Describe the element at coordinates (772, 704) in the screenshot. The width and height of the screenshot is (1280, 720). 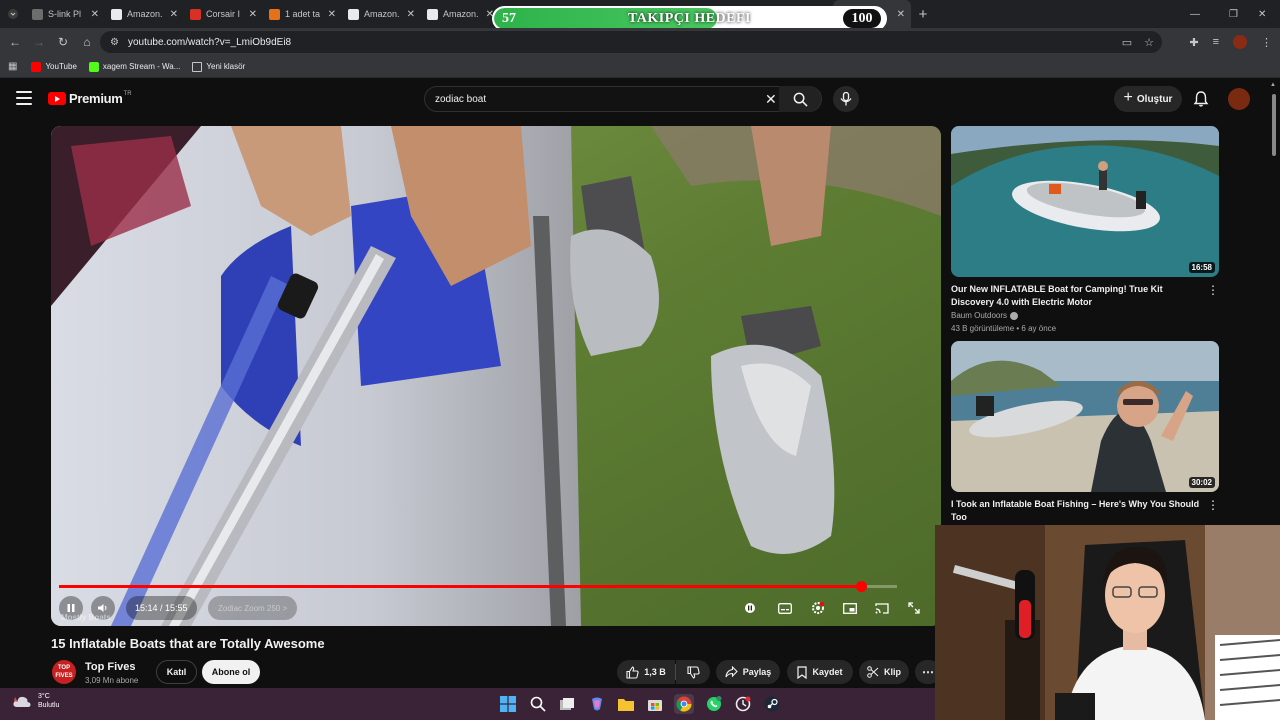
I see `steam-icon` at that location.